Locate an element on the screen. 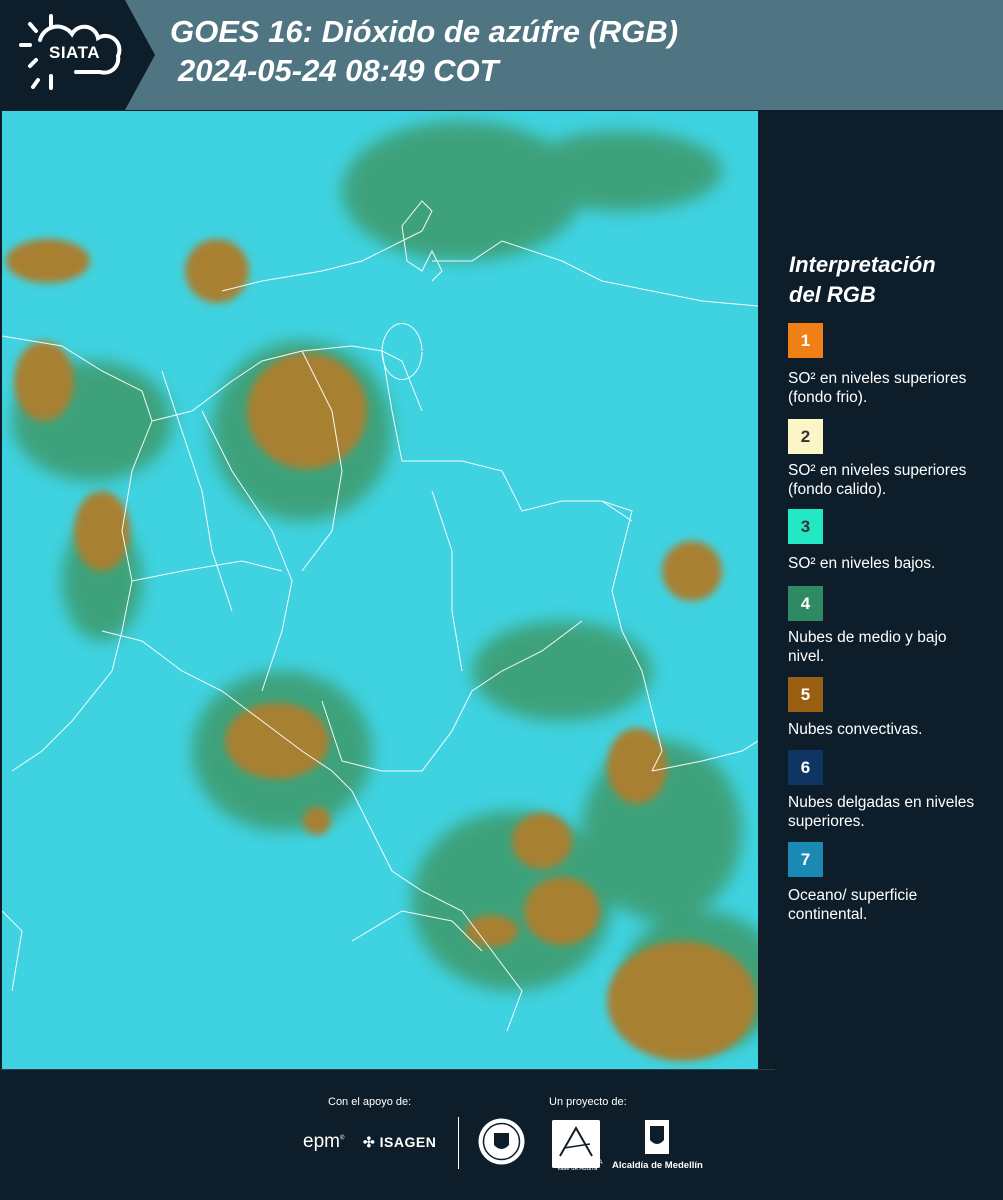  area-metropolitana-text: METROPOLITANA Valle de Aburrá is located at coordinates (577, 1166).